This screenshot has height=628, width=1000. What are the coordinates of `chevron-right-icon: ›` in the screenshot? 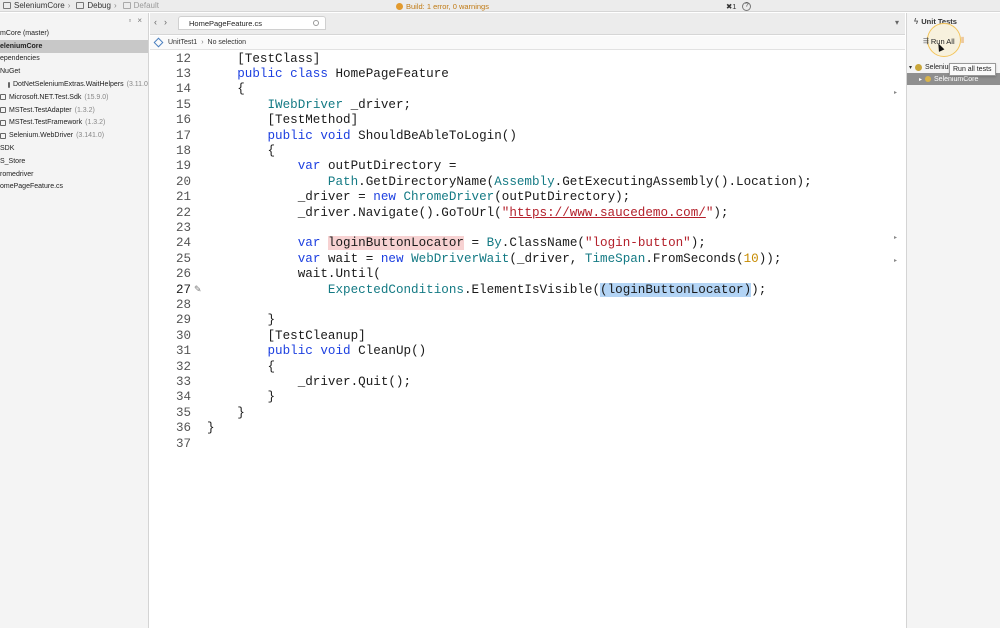 It's located at (69, 5).